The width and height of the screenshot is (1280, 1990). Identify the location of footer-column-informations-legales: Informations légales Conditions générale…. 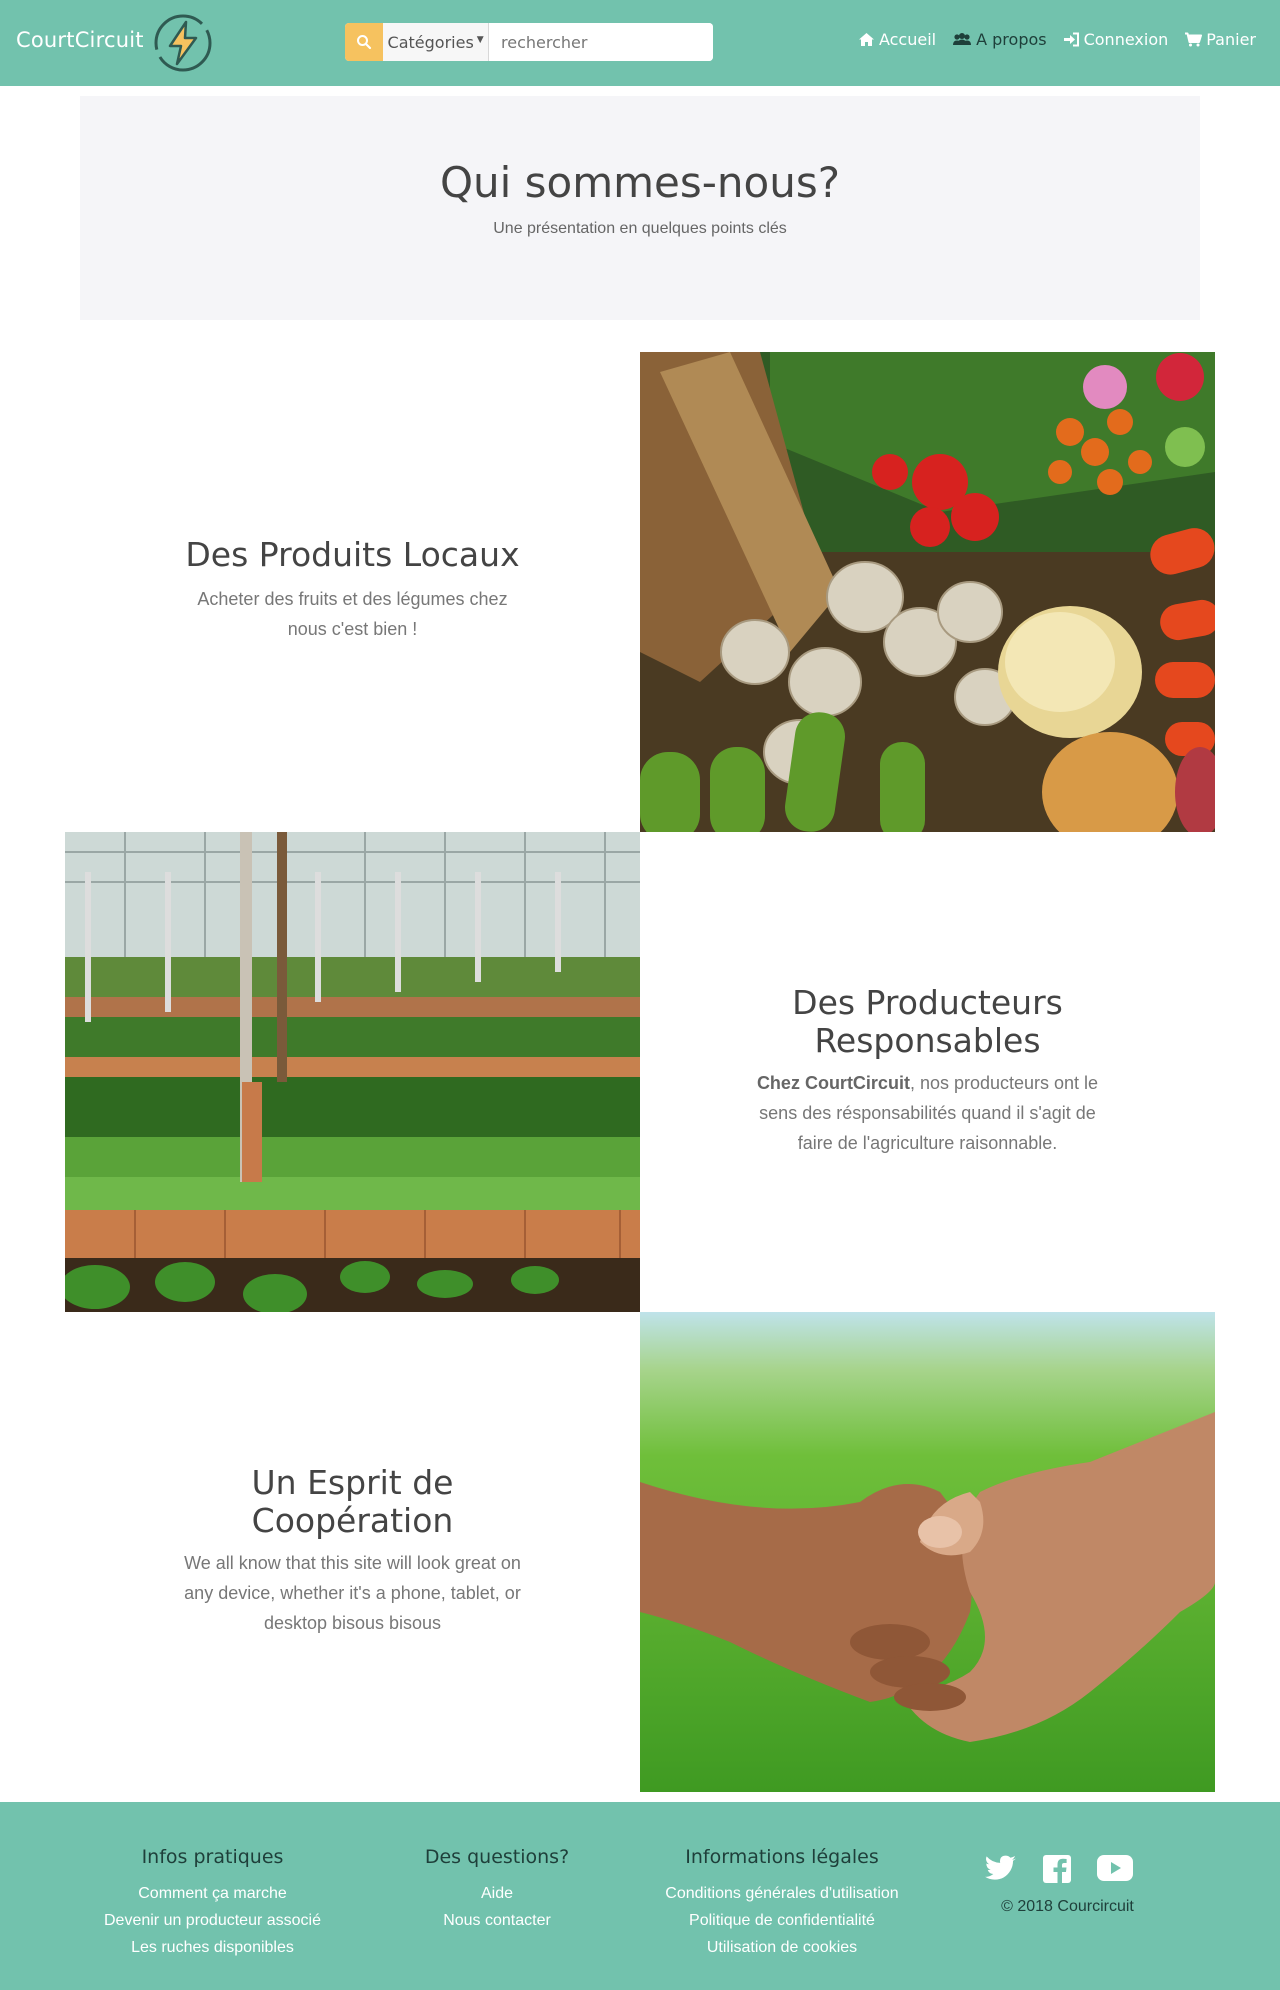
(782, 1903).